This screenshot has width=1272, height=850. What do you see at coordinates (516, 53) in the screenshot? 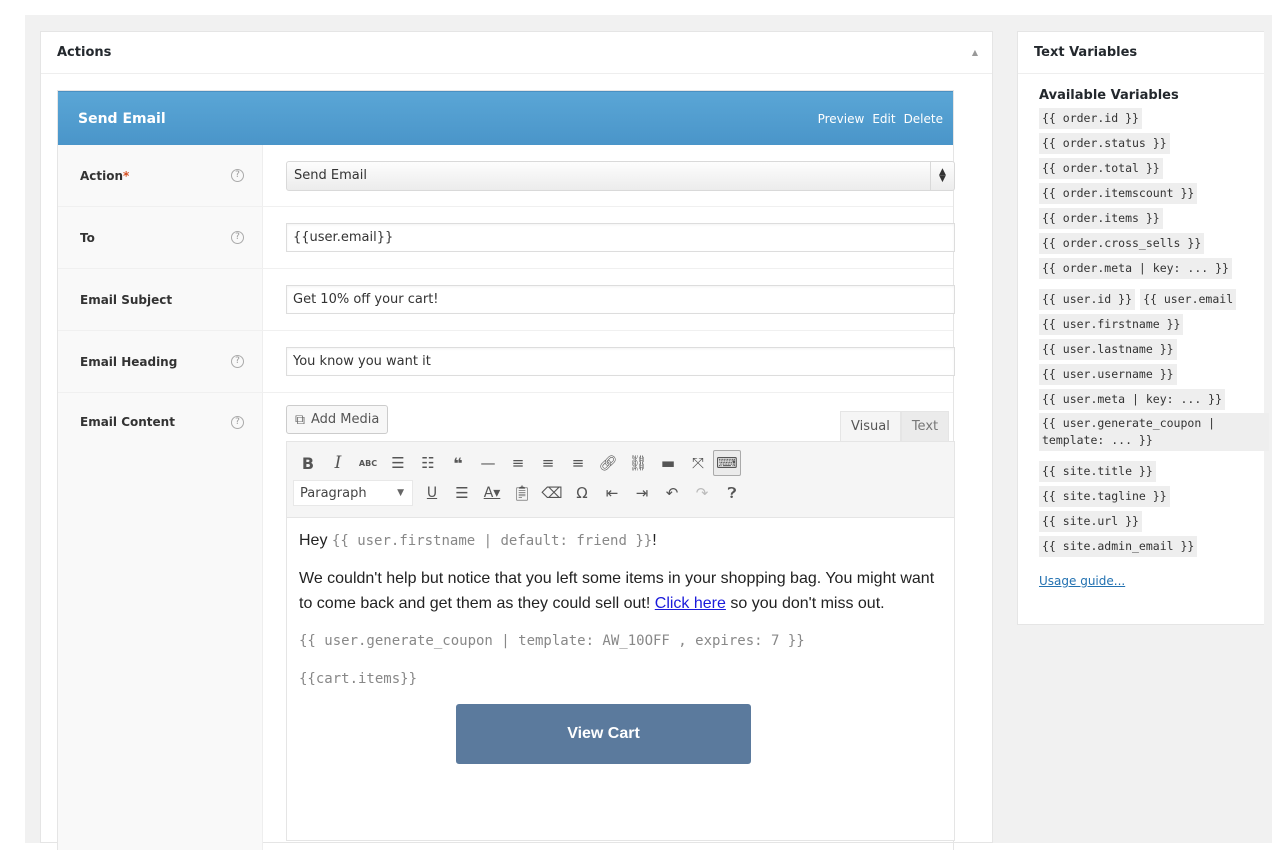
I see `actions-panel-header: Actions ▲` at bounding box center [516, 53].